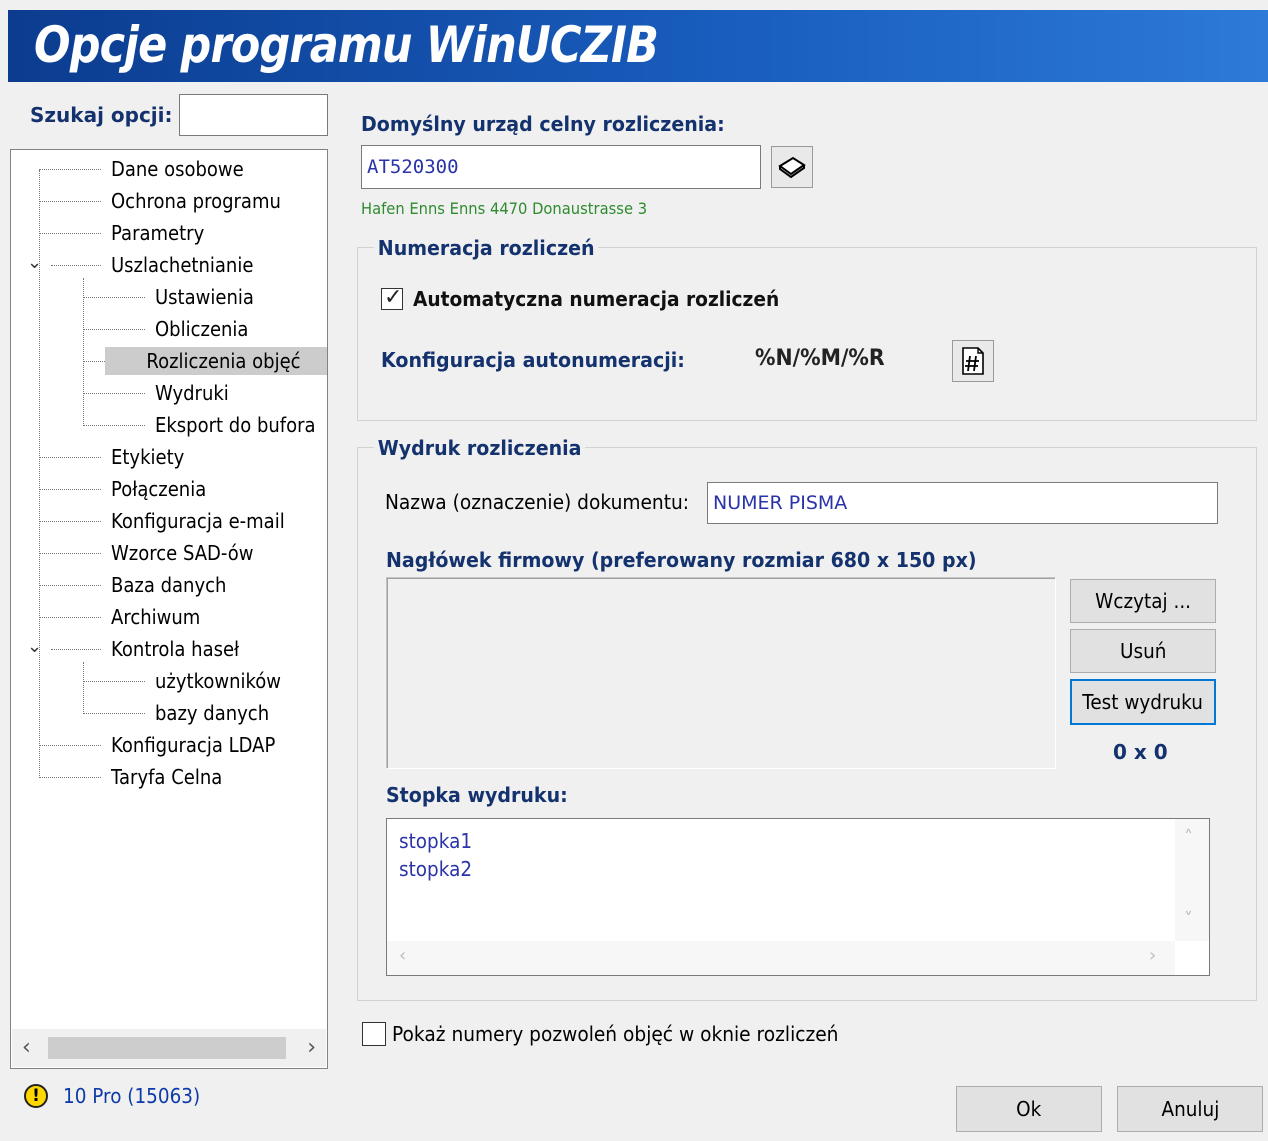 The image size is (1268, 1141). Describe the element at coordinates (198, 521) in the screenshot. I see `tree-item-konfiguracja-email: Konfiguracja e-mail` at that location.